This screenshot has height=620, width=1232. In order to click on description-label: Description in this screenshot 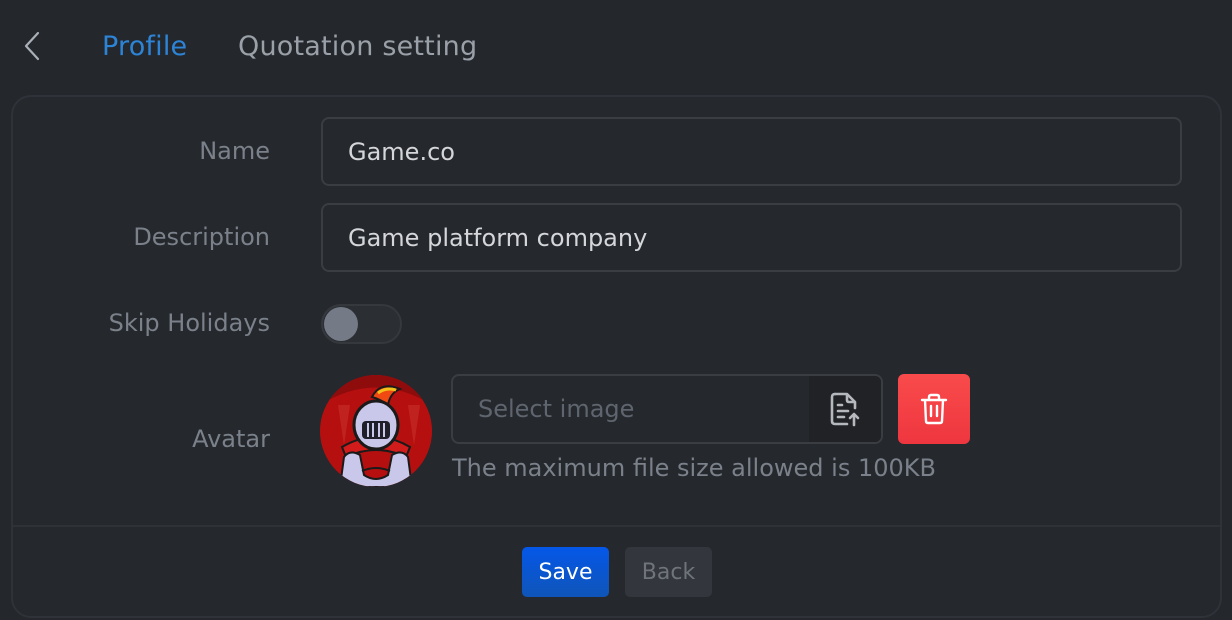, I will do `click(201, 237)`.